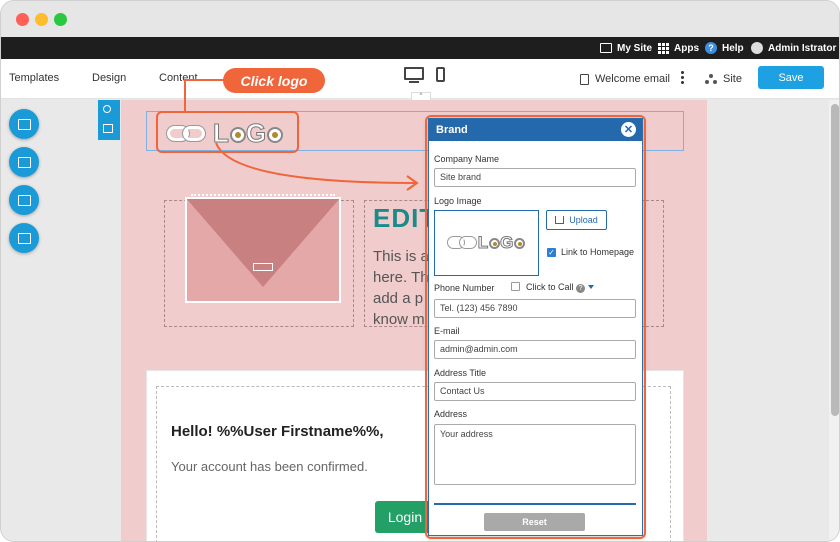 This screenshot has height=542, width=840. I want to click on desktop-view-button, so click(414, 75).